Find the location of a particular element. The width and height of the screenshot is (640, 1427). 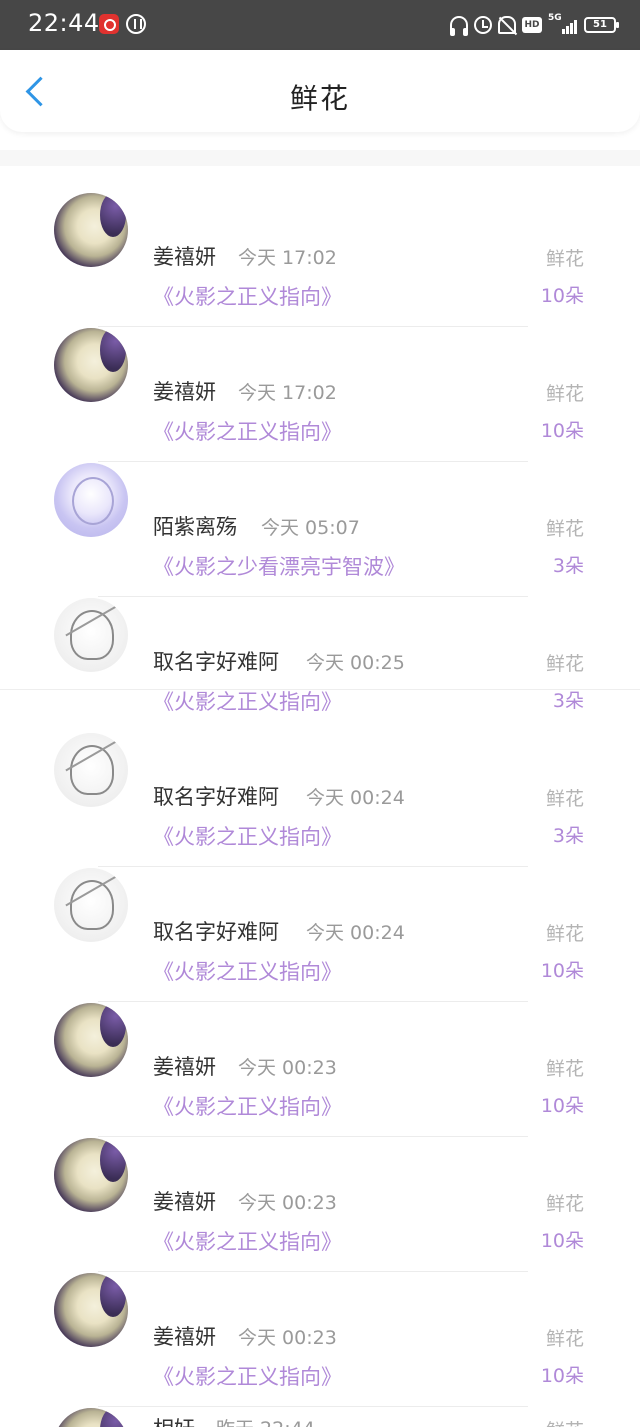

signal-icon: 5G is located at coordinates (563, 24).